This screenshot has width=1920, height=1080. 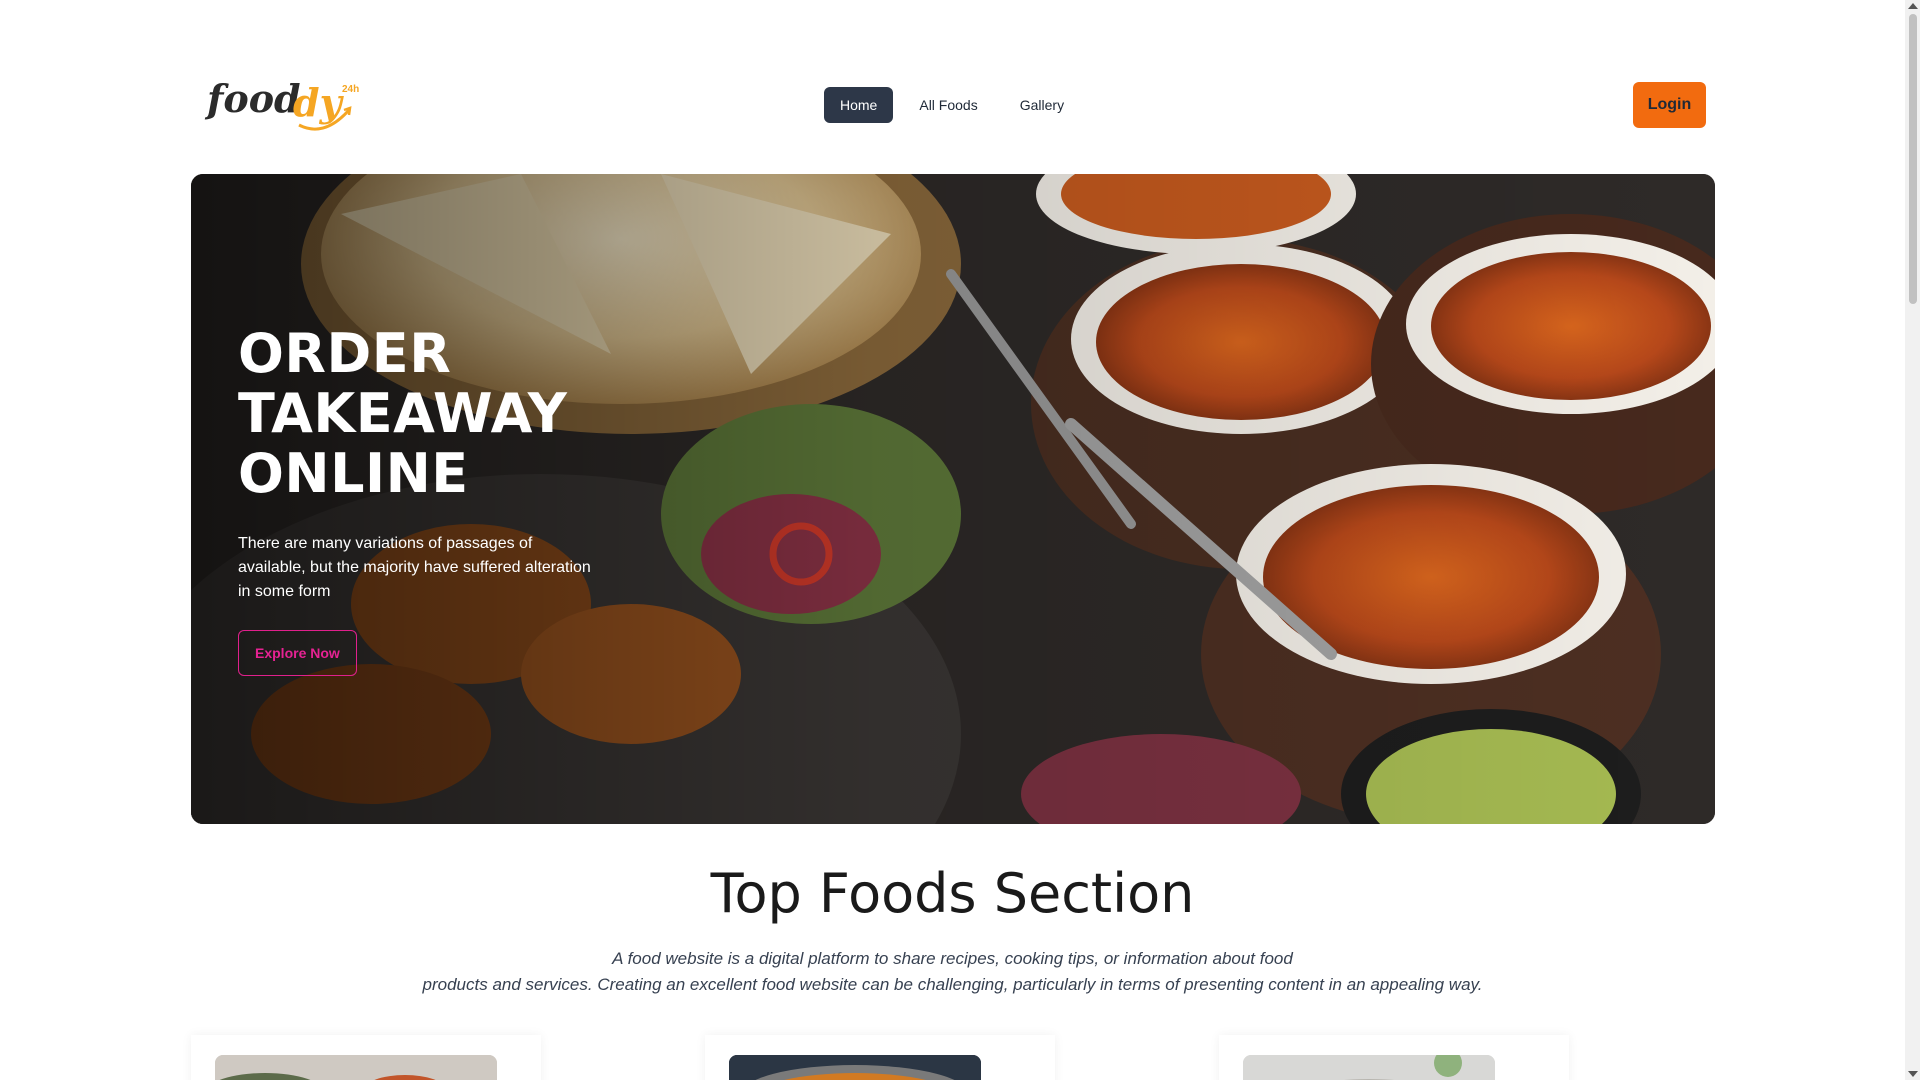 I want to click on login-button: Login, so click(x=1669, y=105).